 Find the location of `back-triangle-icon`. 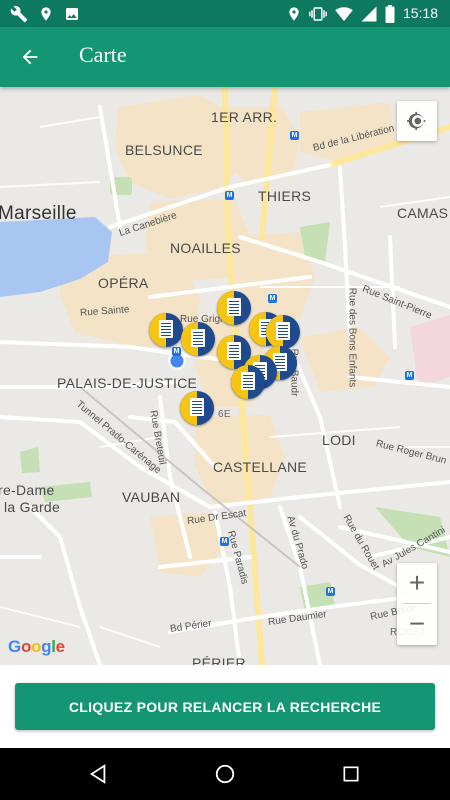

back-triangle-icon is located at coordinates (97, 774).